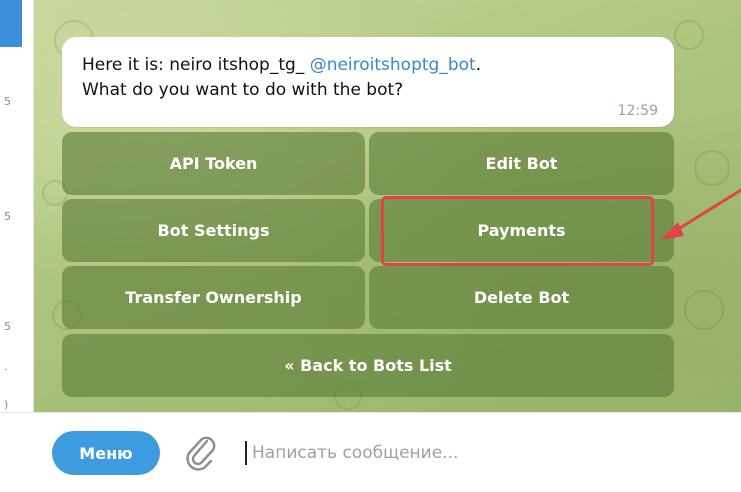 This screenshot has height=492, width=741. I want to click on message-line-2: What do you want to do with the bot?, so click(243, 90).